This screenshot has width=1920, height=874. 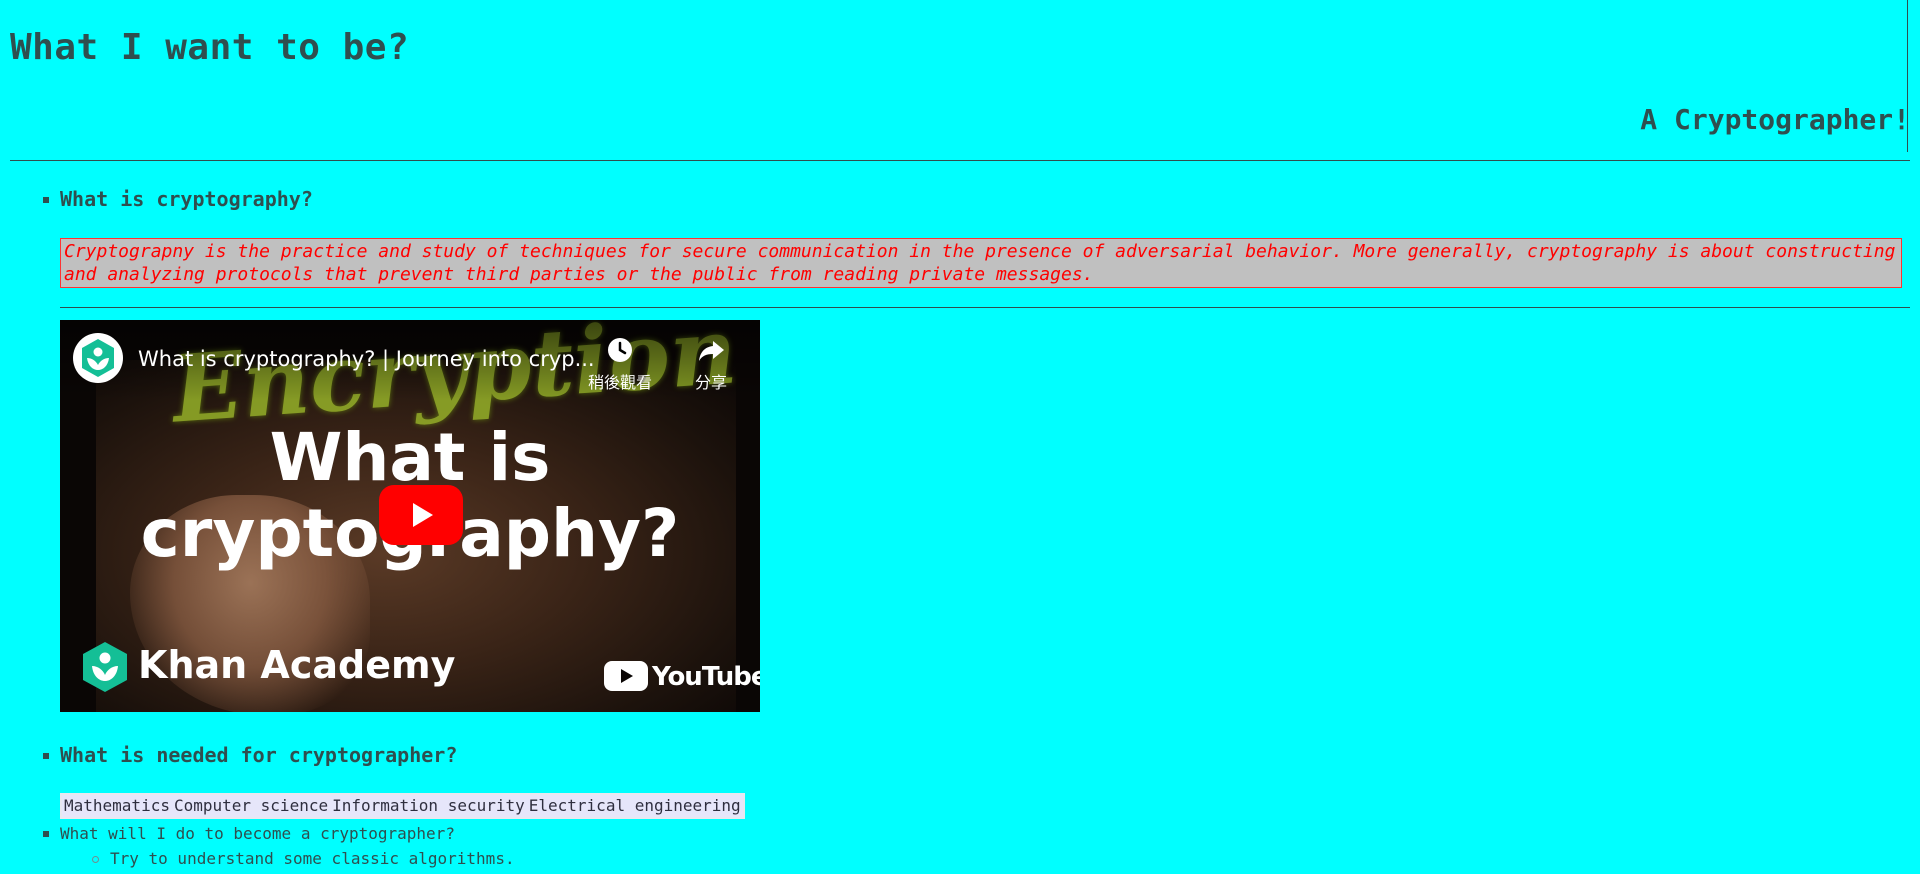 What do you see at coordinates (1775, 119) in the screenshot?
I see `page-subtitle: A Cryptographer!` at bounding box center [1775, 119].